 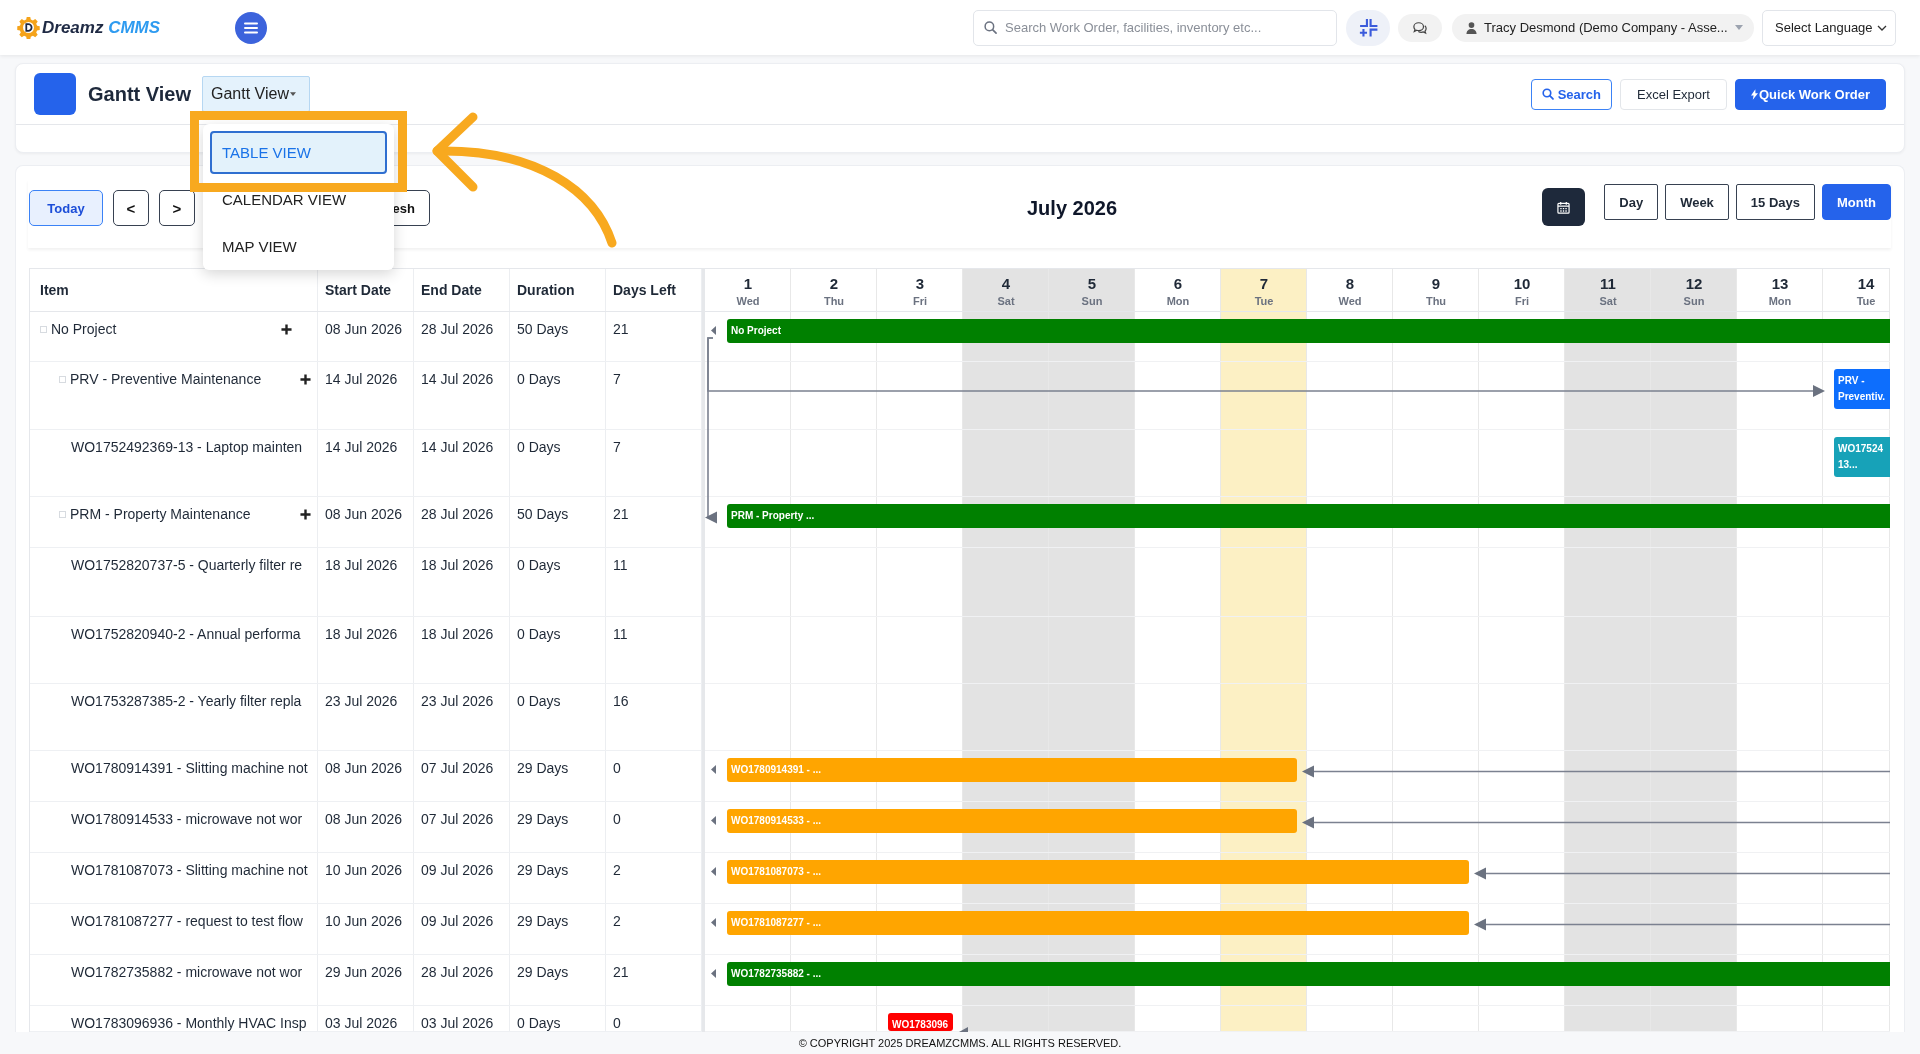 I want to click on day-number: 1, so click(x=748, y=284).